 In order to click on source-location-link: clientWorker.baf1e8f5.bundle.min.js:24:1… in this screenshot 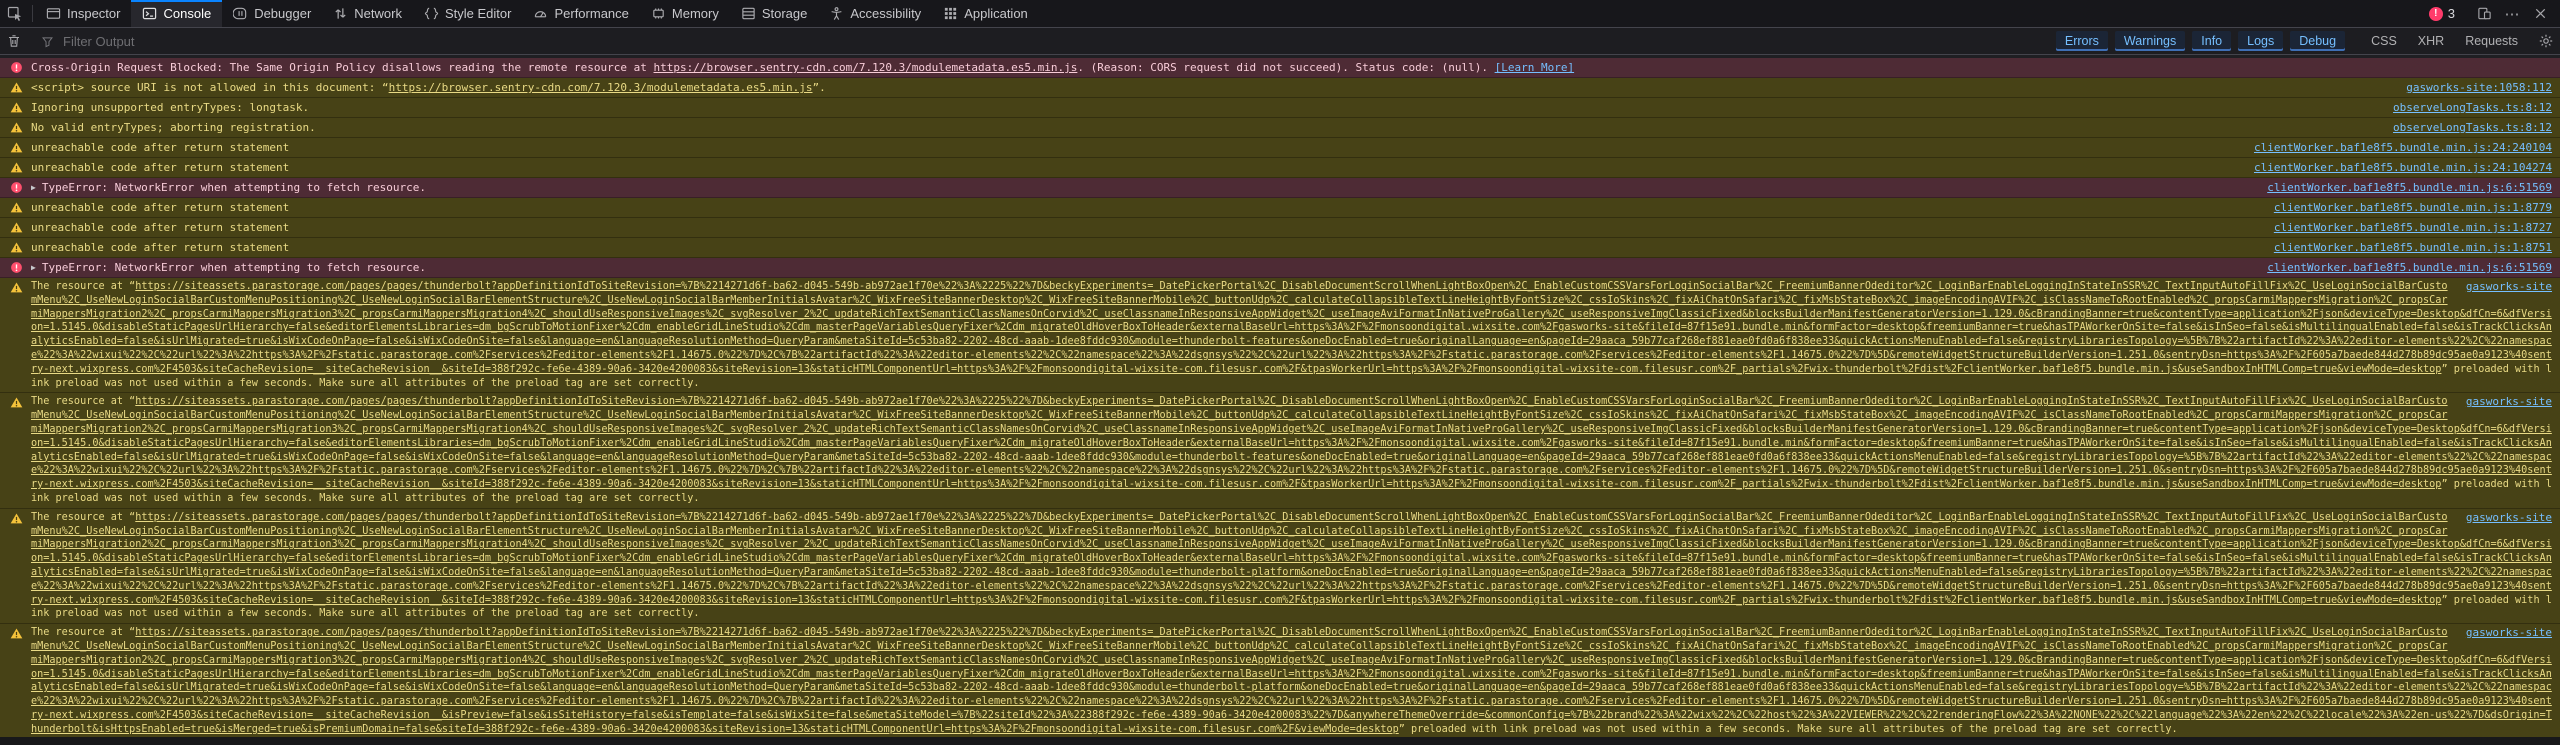, I will do `click(2403, 167)`.